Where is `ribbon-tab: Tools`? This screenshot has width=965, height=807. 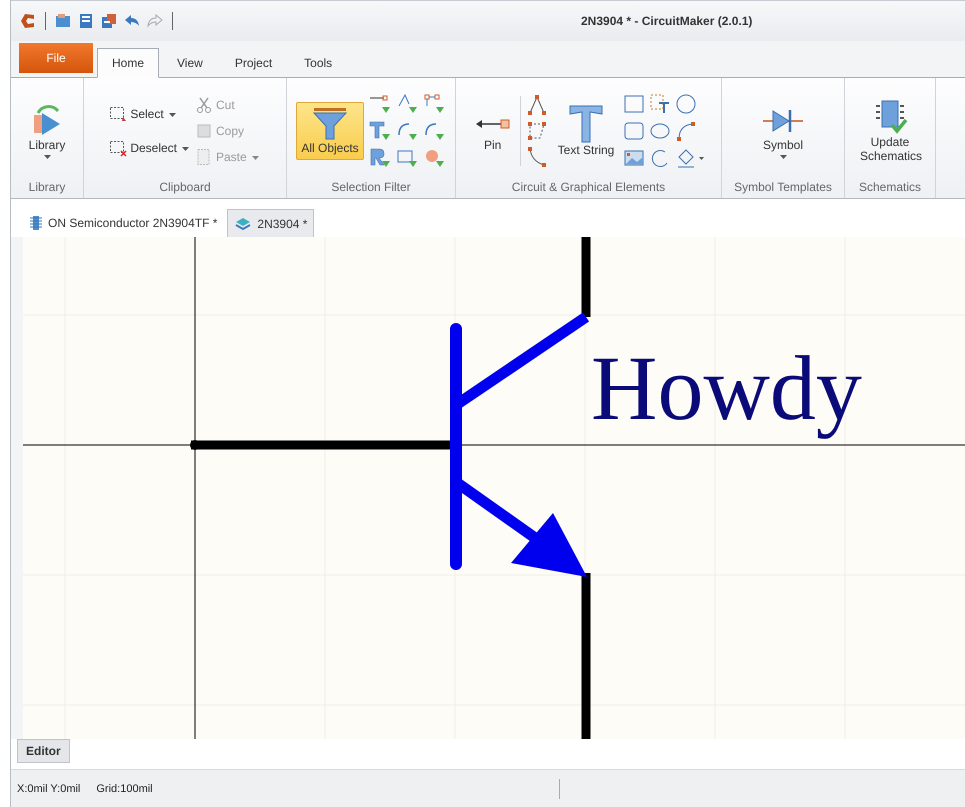 ribbon-tab: Tools is located at coordinates (318, 63).